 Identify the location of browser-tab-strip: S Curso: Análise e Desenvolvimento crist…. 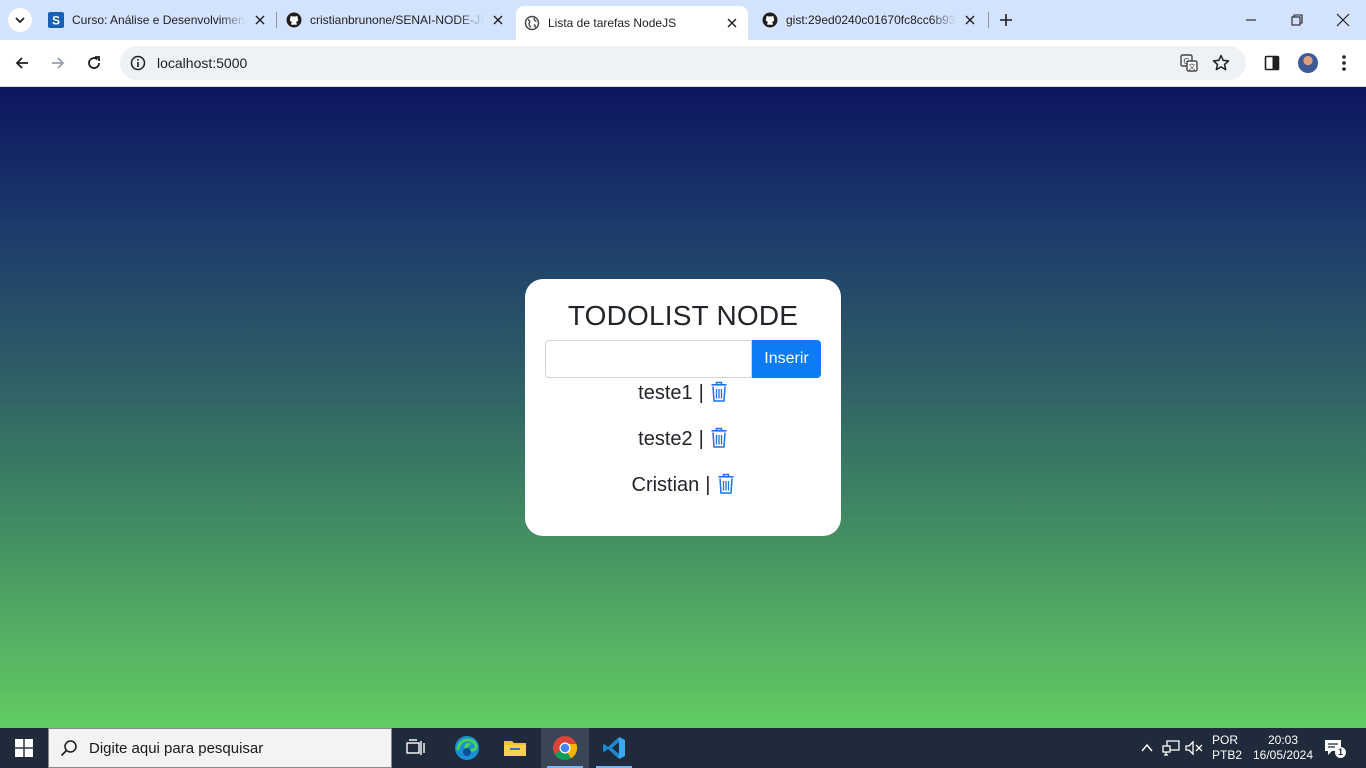
(683, 20).